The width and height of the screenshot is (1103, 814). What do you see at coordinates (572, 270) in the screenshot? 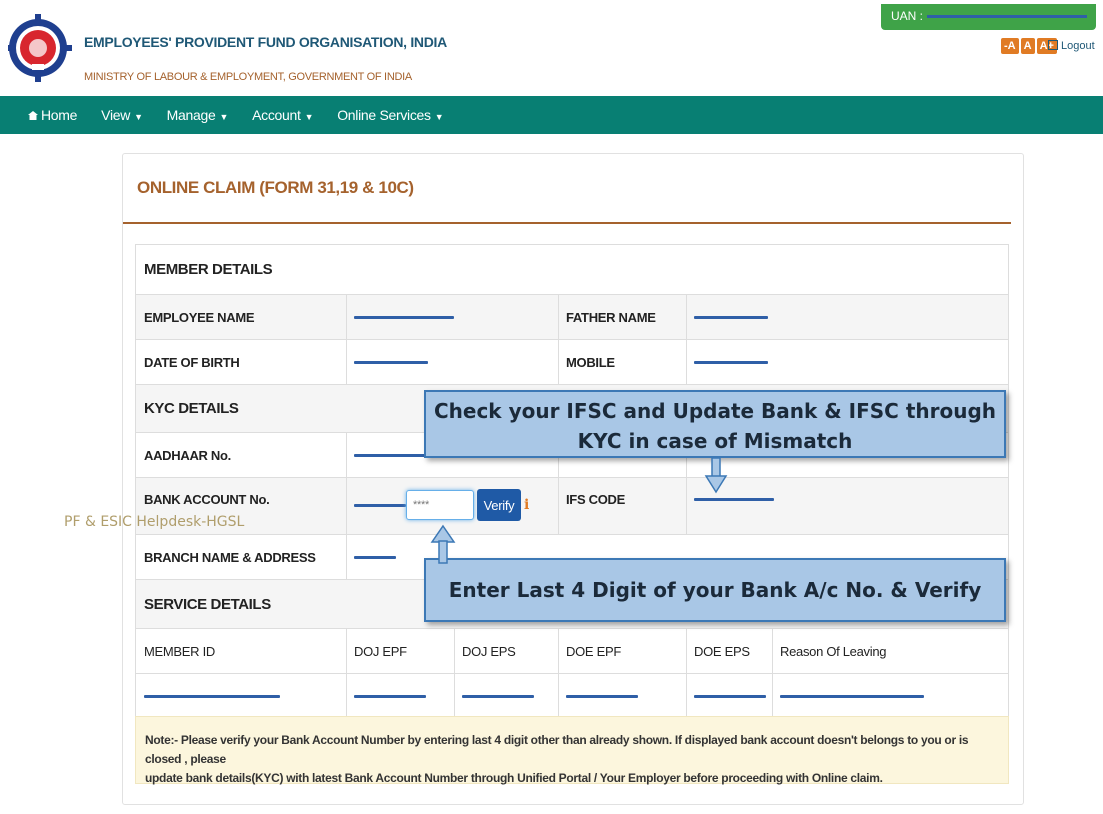
I see `member-details-row: MEMBER DETAILS` at bounding box center [572, 270].